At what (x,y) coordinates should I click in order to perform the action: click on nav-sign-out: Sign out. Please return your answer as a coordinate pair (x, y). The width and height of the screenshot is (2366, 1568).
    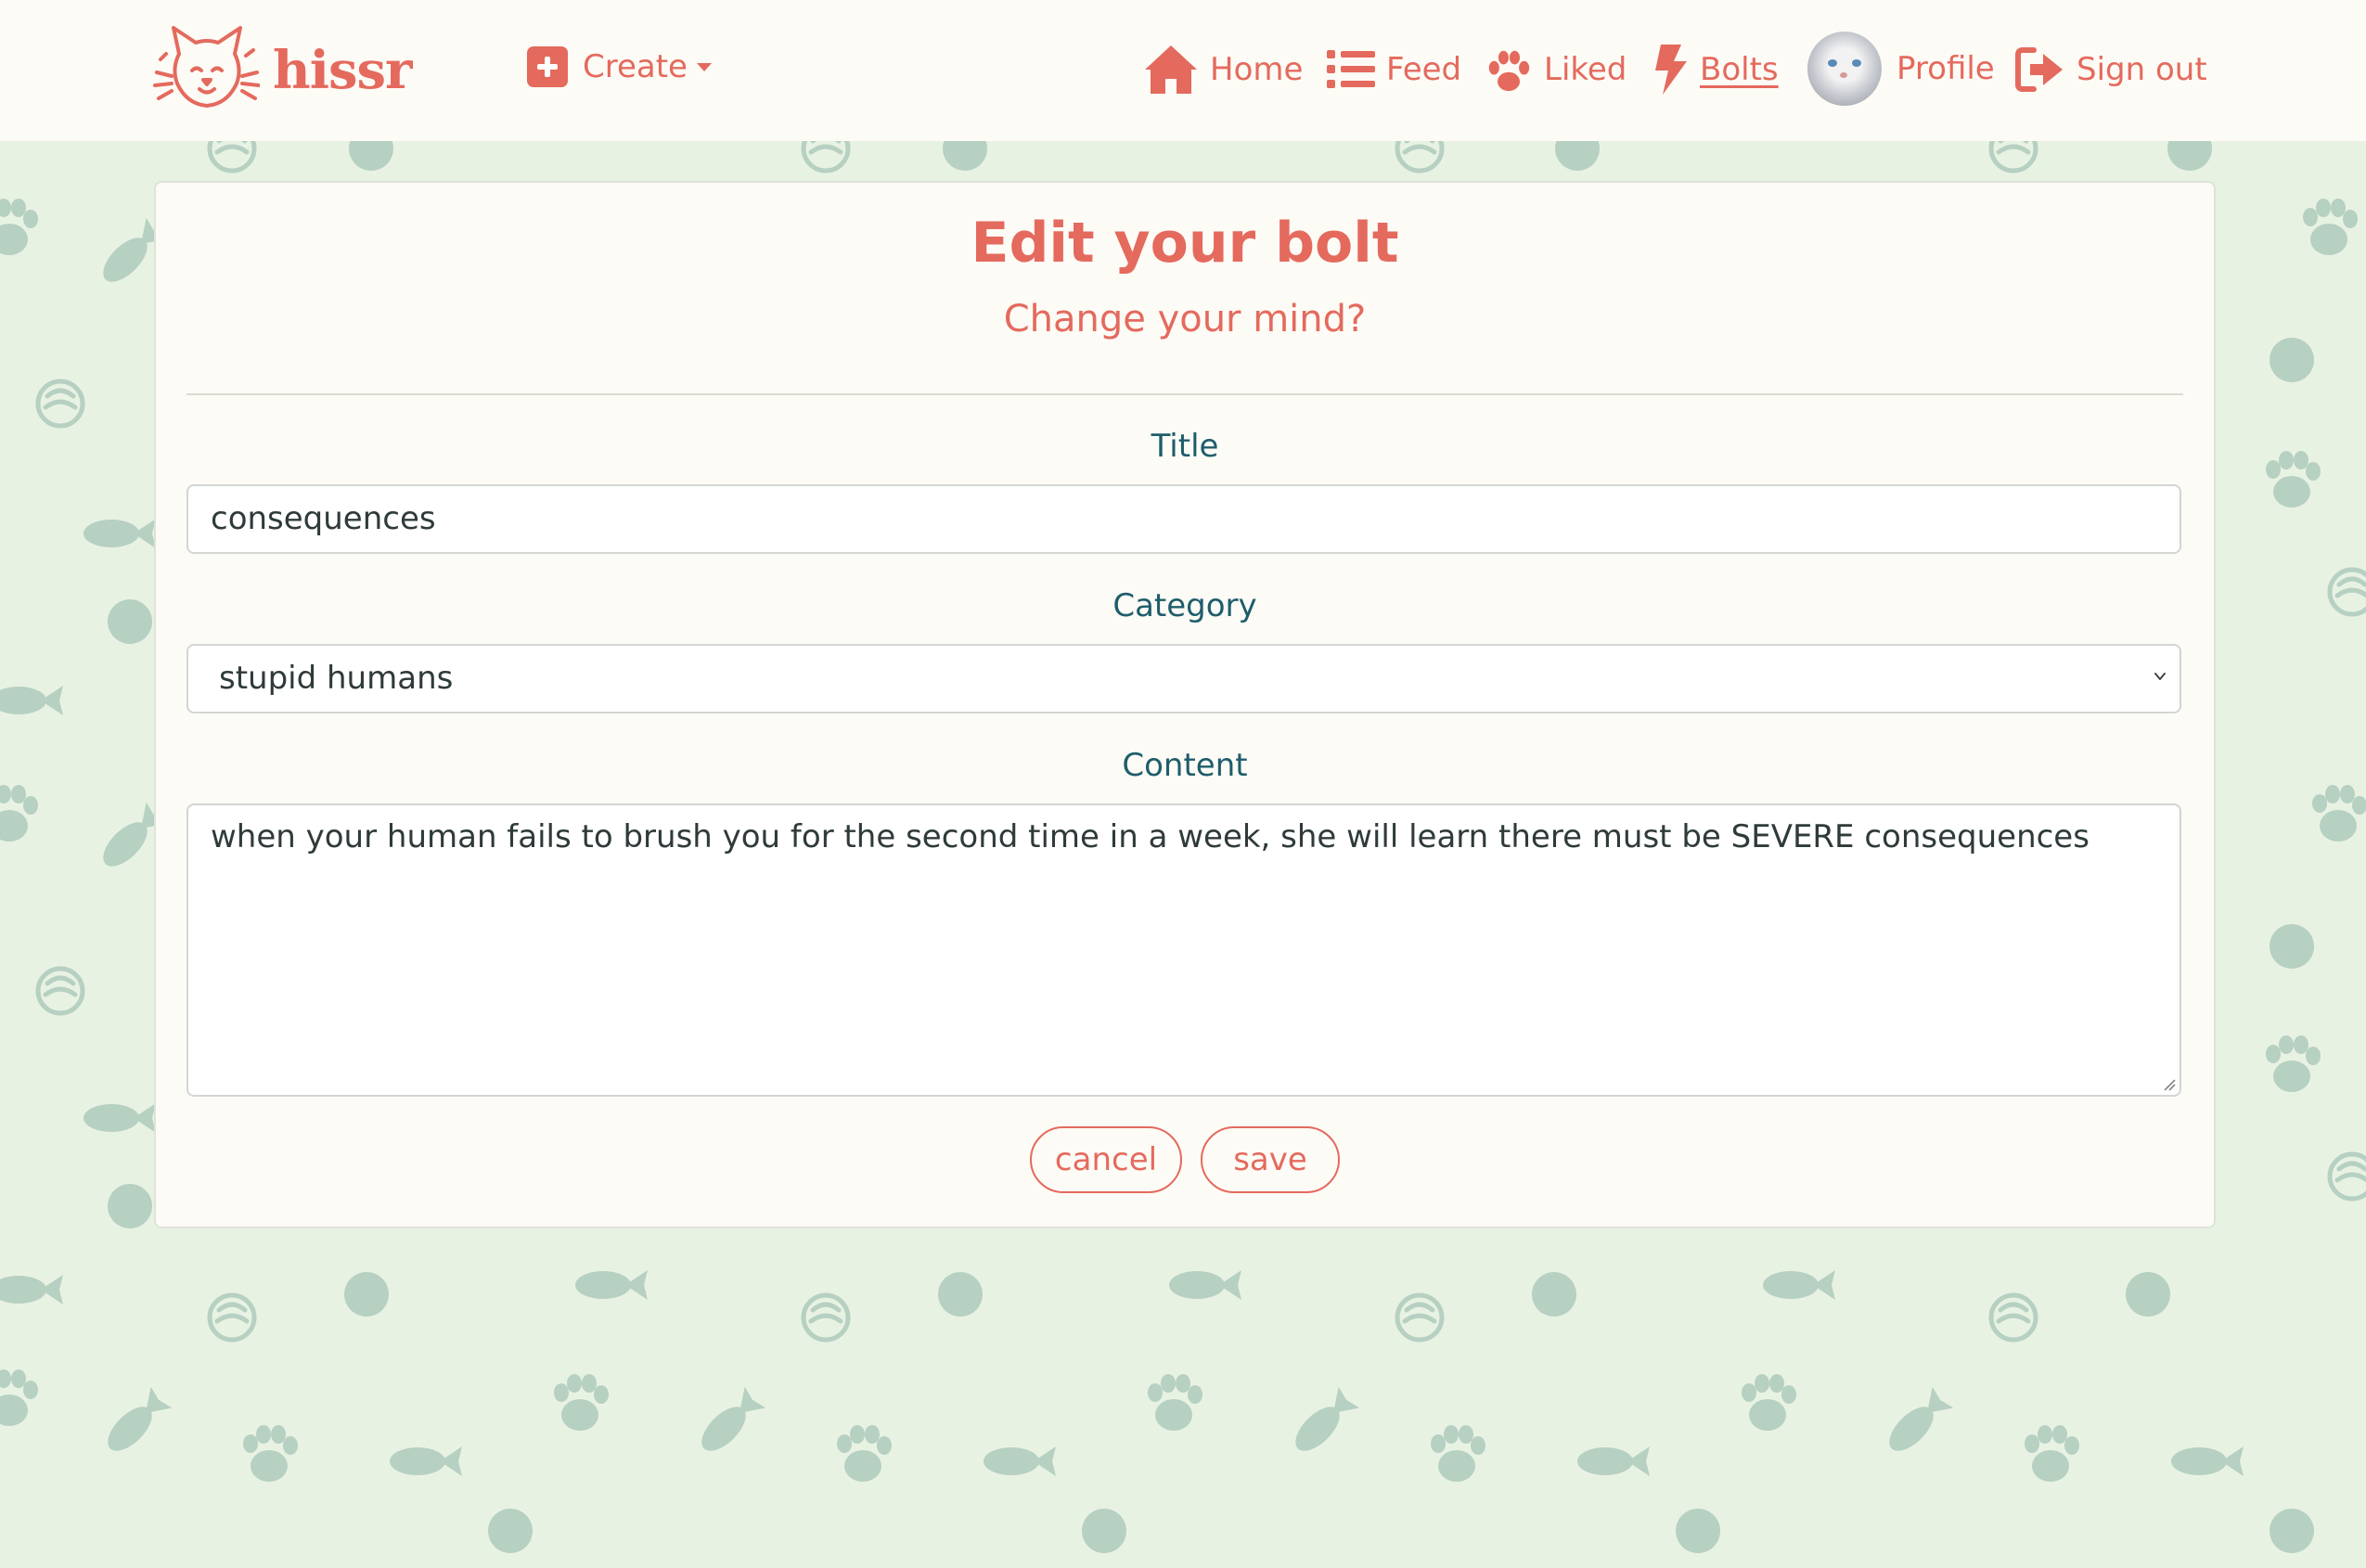
    Looking at the image, I should click on (2111, 69).